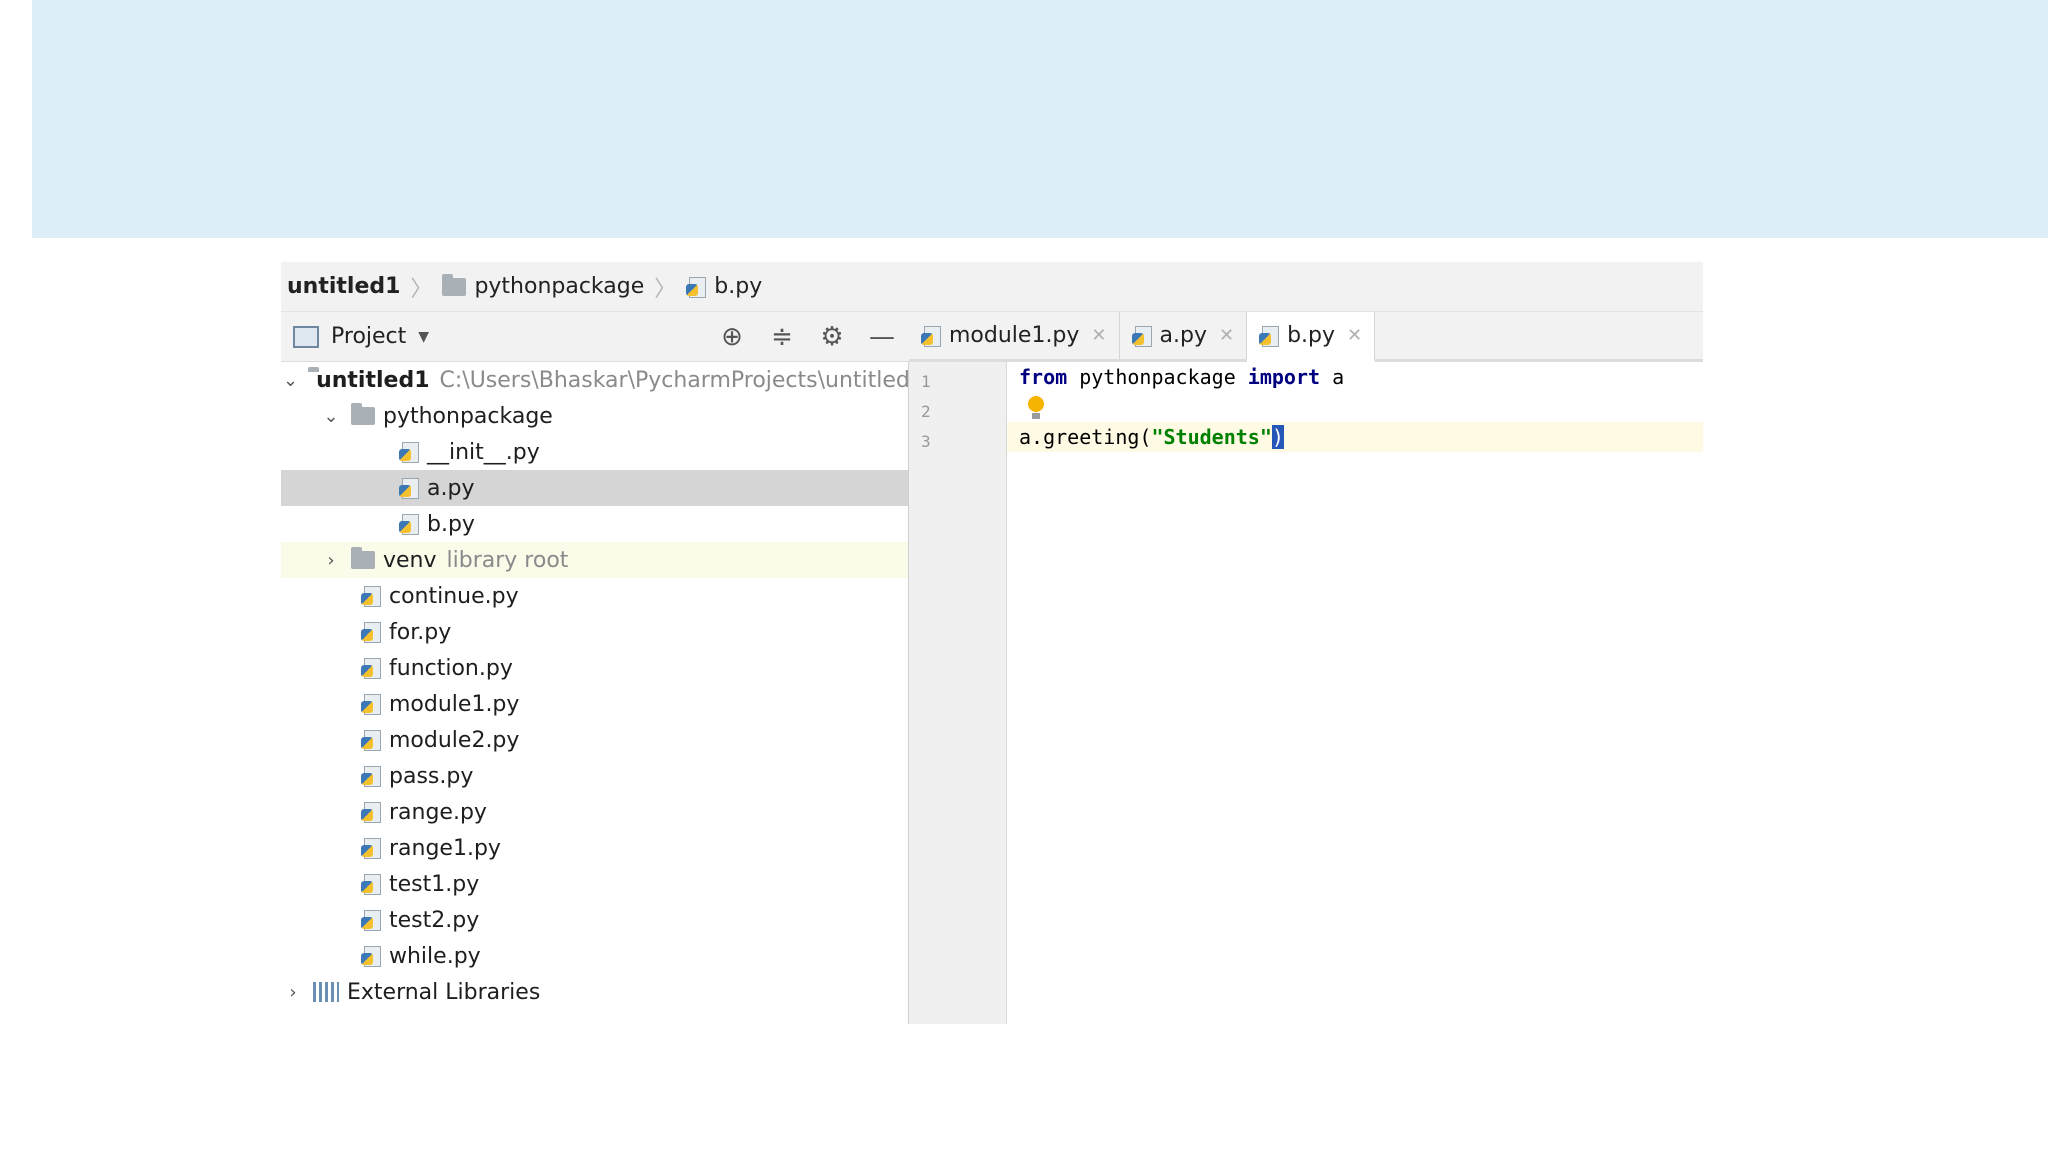 This screenshot has width=2048, height=1152. I want to click on line-number: 3, so click(926, 441).